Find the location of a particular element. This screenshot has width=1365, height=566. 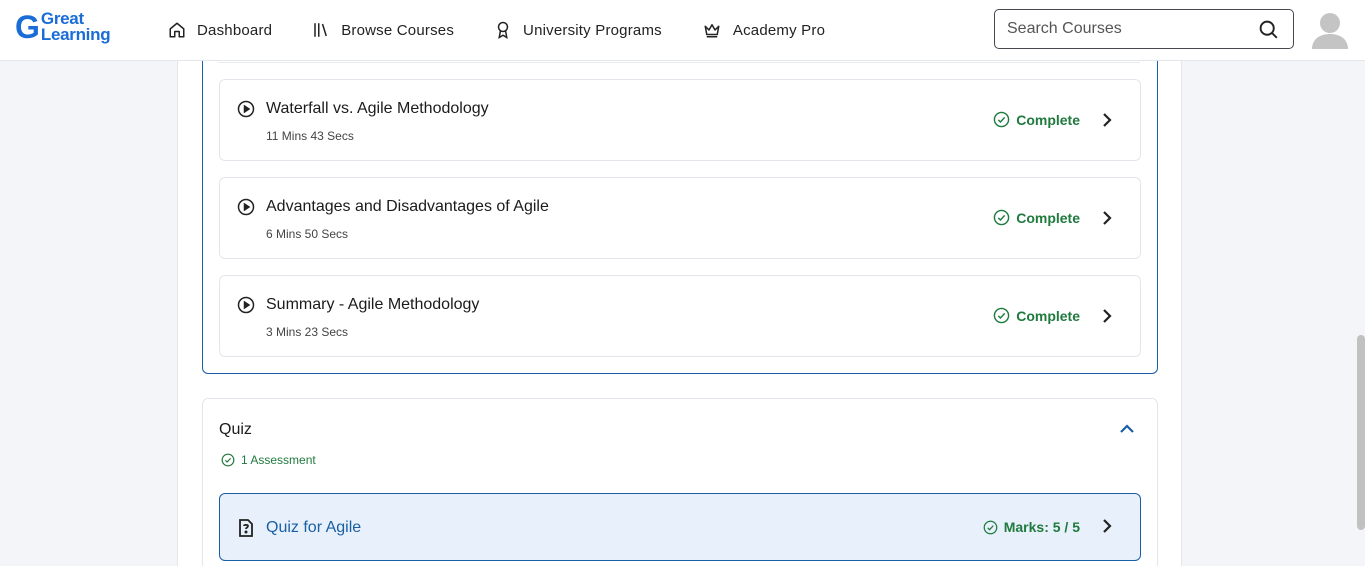

lesson-duration: 11 Mins 43 Secs is located at coordinates (310, 136).